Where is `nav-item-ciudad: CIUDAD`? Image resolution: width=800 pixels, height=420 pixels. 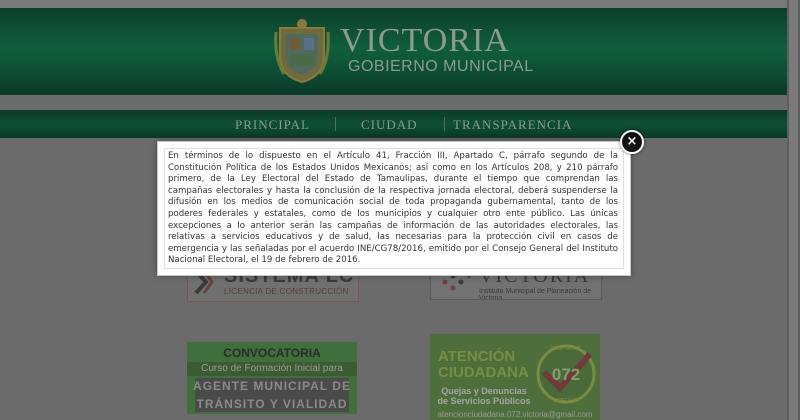
nav-item-ciudad: CIUDAD is located at coordinates (389, 125).